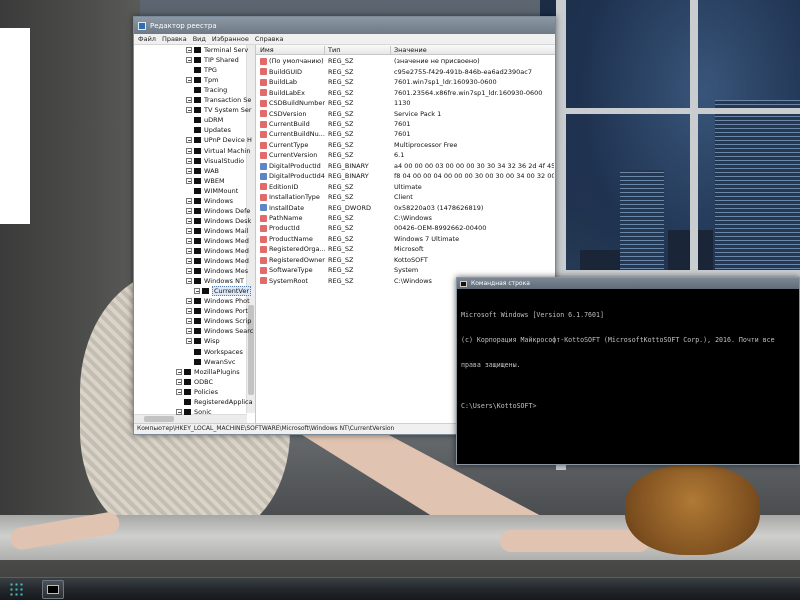 This screenshot has width=800, height=600. Describe the element at coordinates (269, 39) in the screenshot. I see `menu-help: Справка` at that location.